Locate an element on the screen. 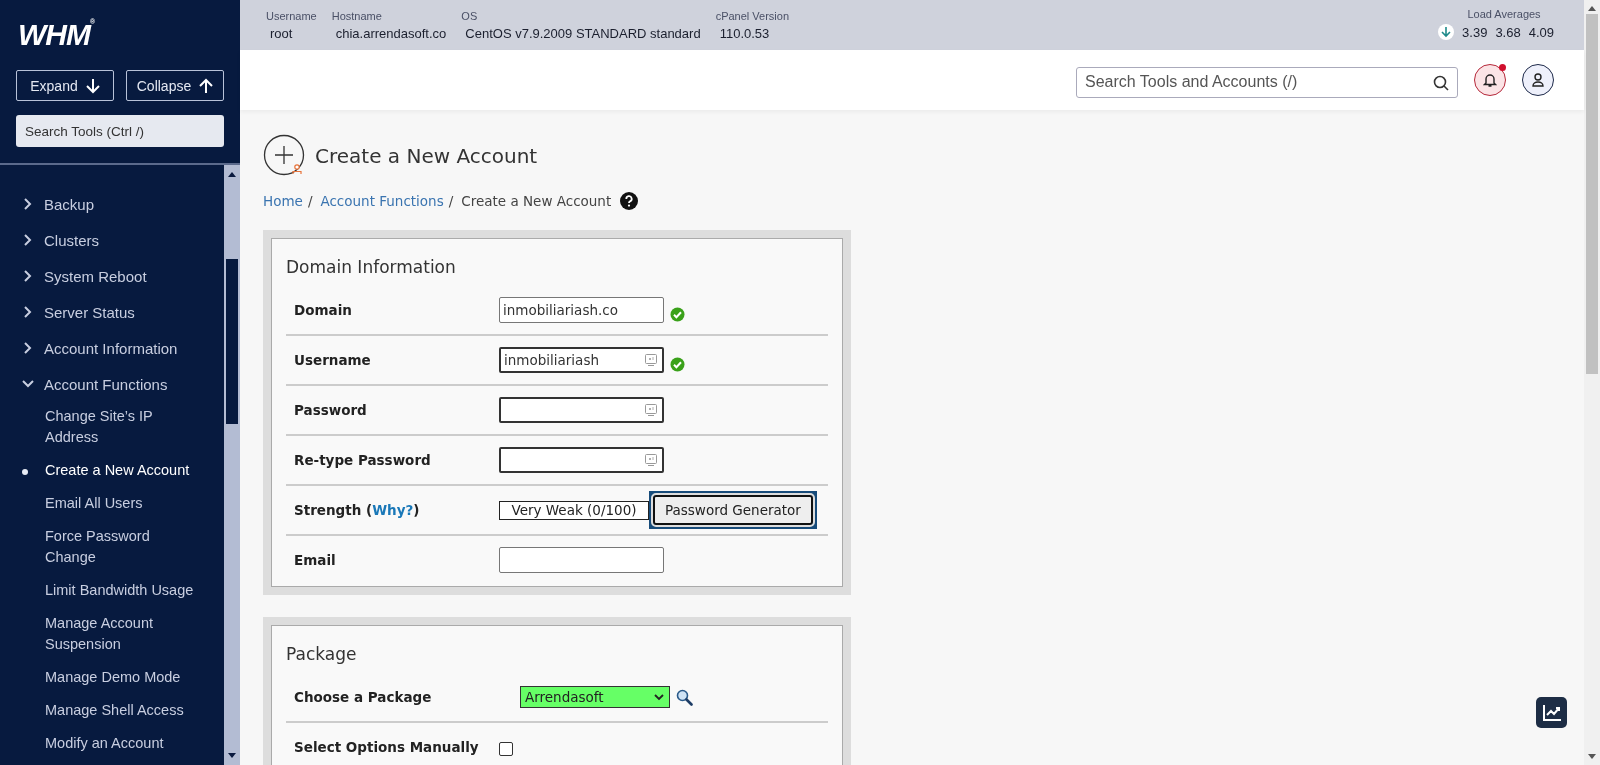 This screenshot has height=765, width=1600. field-label: Username is located at coordinates (333, 360).